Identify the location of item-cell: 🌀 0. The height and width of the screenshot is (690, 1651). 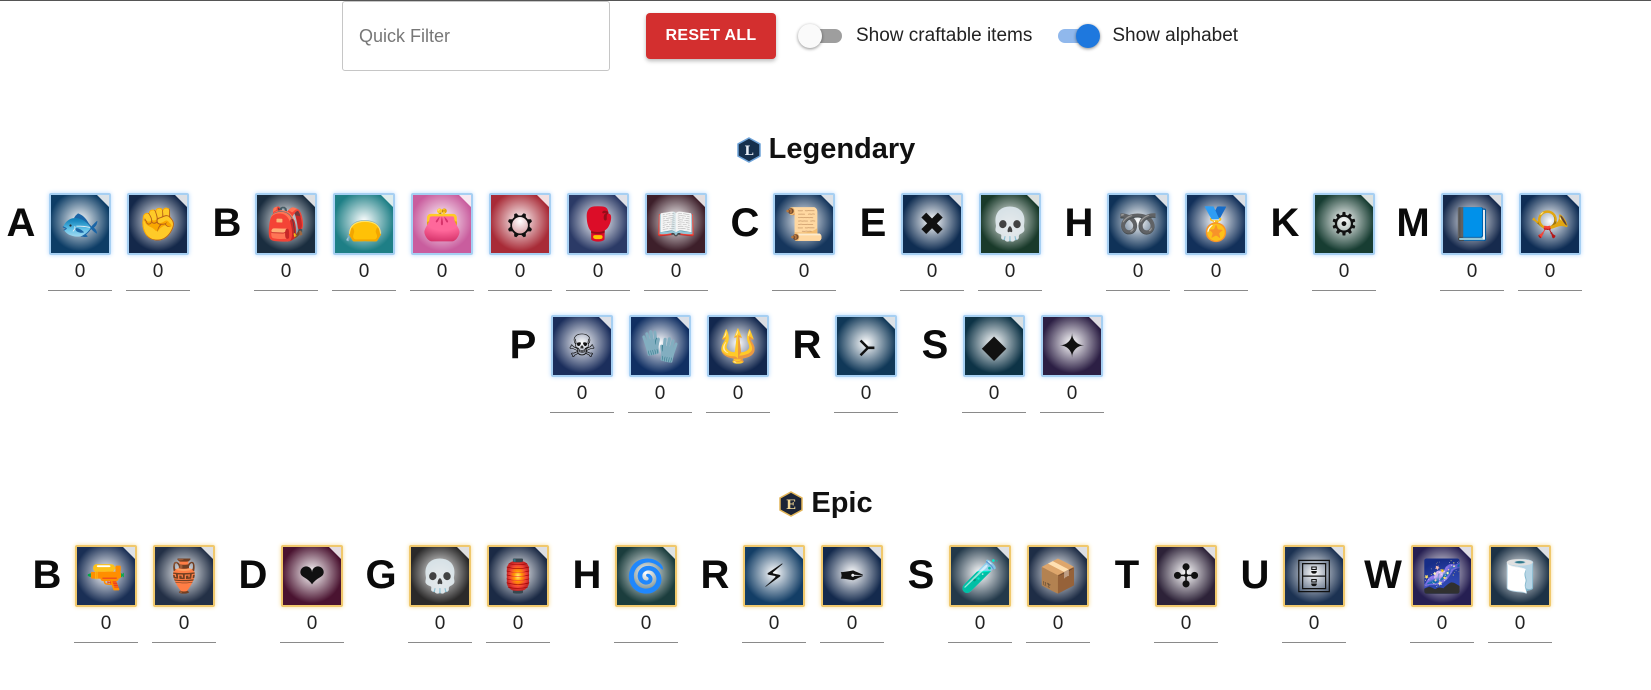
(646, 594).